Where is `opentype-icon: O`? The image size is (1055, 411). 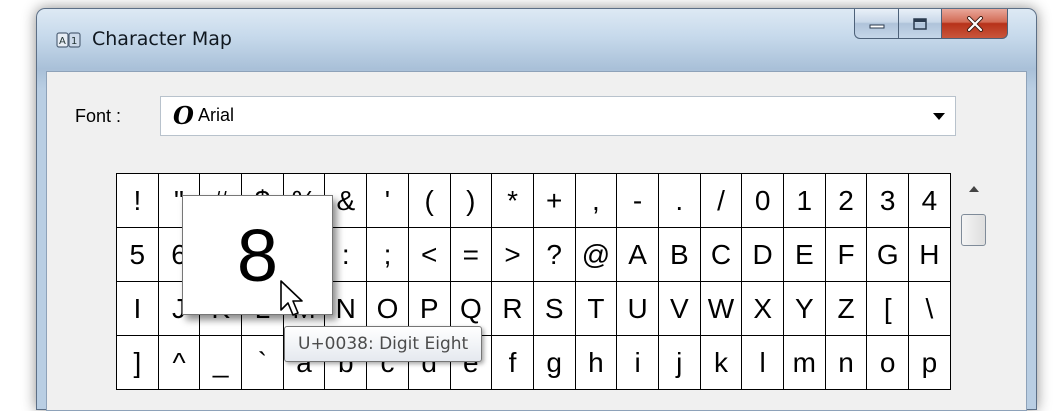
opentype-icon: O is located at coordinates (183, 115).